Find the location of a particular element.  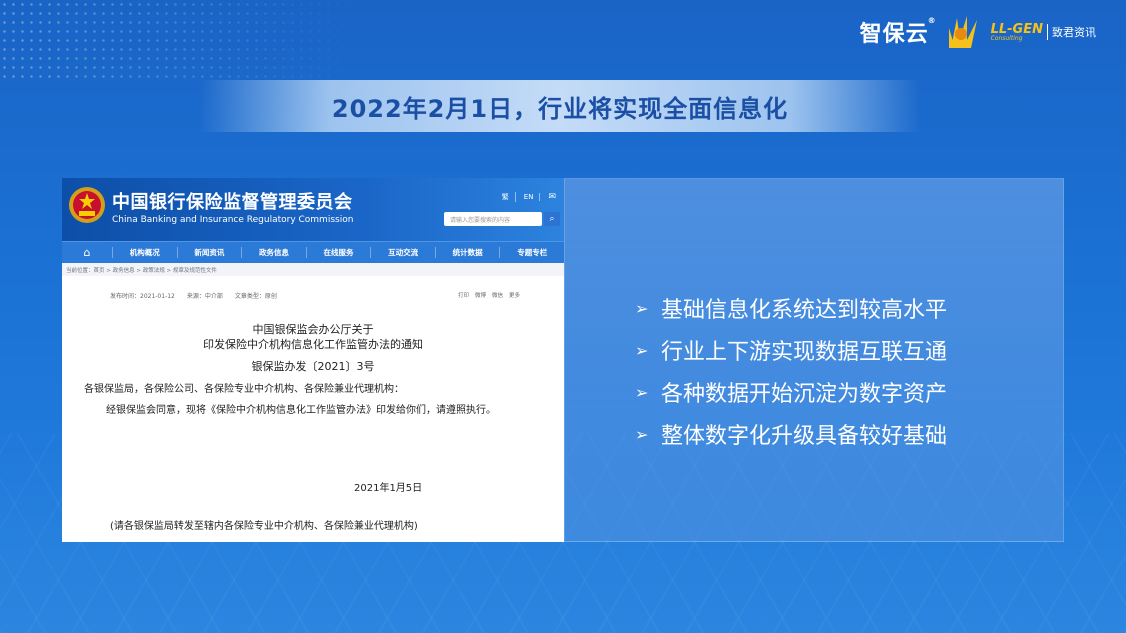

main-nav: ⌂ 机构概况 新闻资讯 政务信息 在线服务 互动交流 统计数据 专题专栏 is located at coordinates (313, 252).